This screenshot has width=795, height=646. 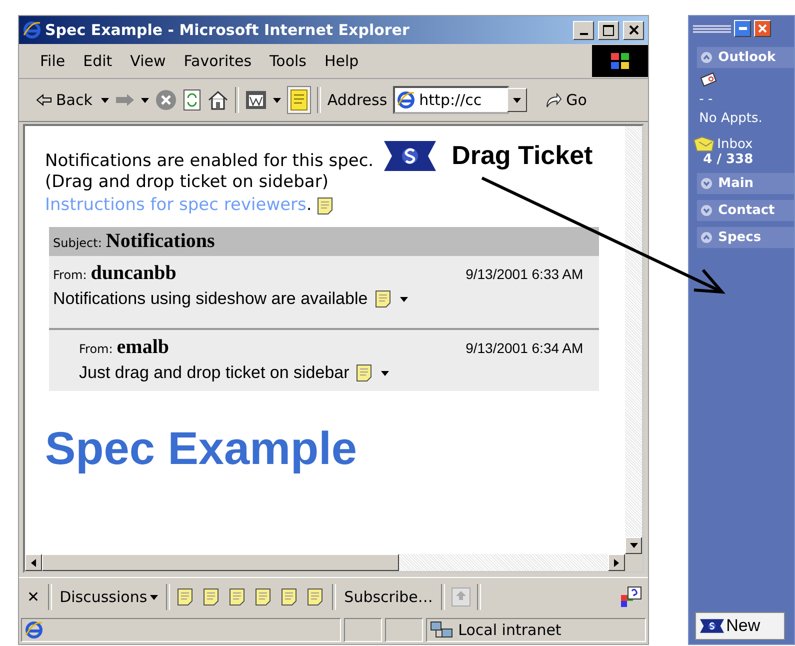 What do you see at coordinates (227, 30) in the screenshot?
I see `window-title: Spec Example - Microsoft Internet Explorer` at bounding box center [227, 30].